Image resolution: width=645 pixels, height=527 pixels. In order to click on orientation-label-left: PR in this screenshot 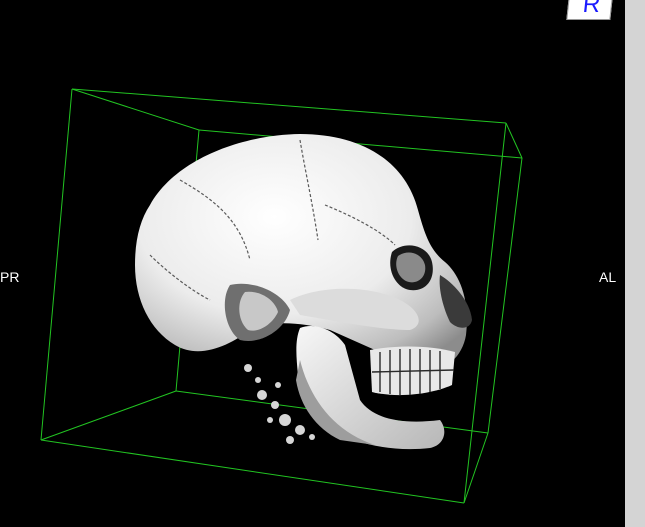, I will do `click(10, 277)`.